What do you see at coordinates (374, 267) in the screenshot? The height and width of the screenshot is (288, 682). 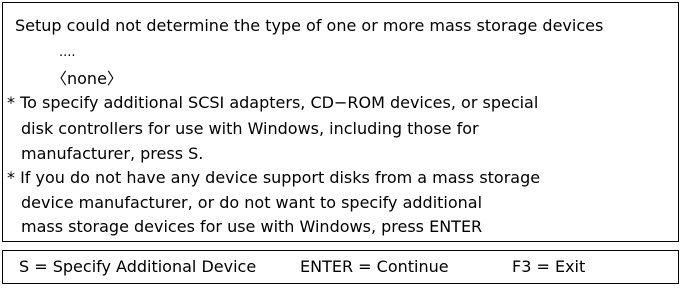 I see `continue-key: ENTER = Continue` at bounding box center [374, 267].